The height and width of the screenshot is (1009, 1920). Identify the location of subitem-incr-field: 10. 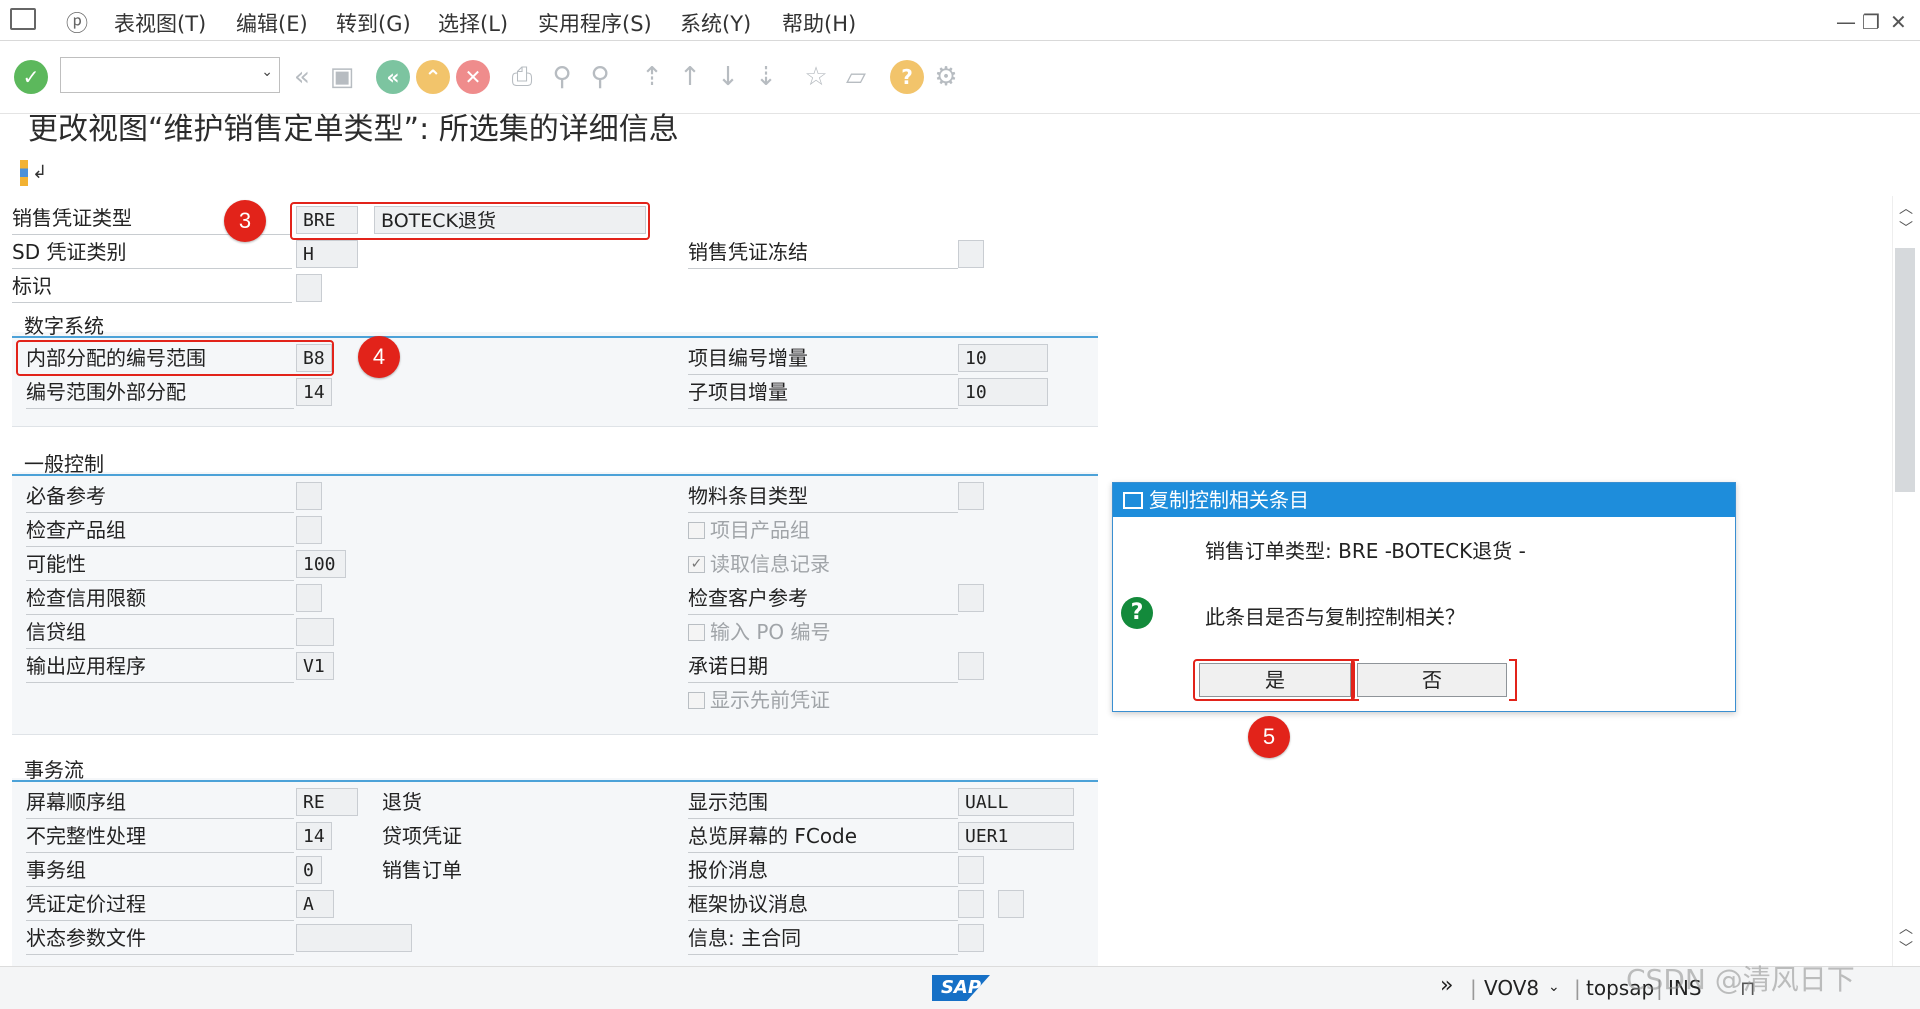
(1003, 392).